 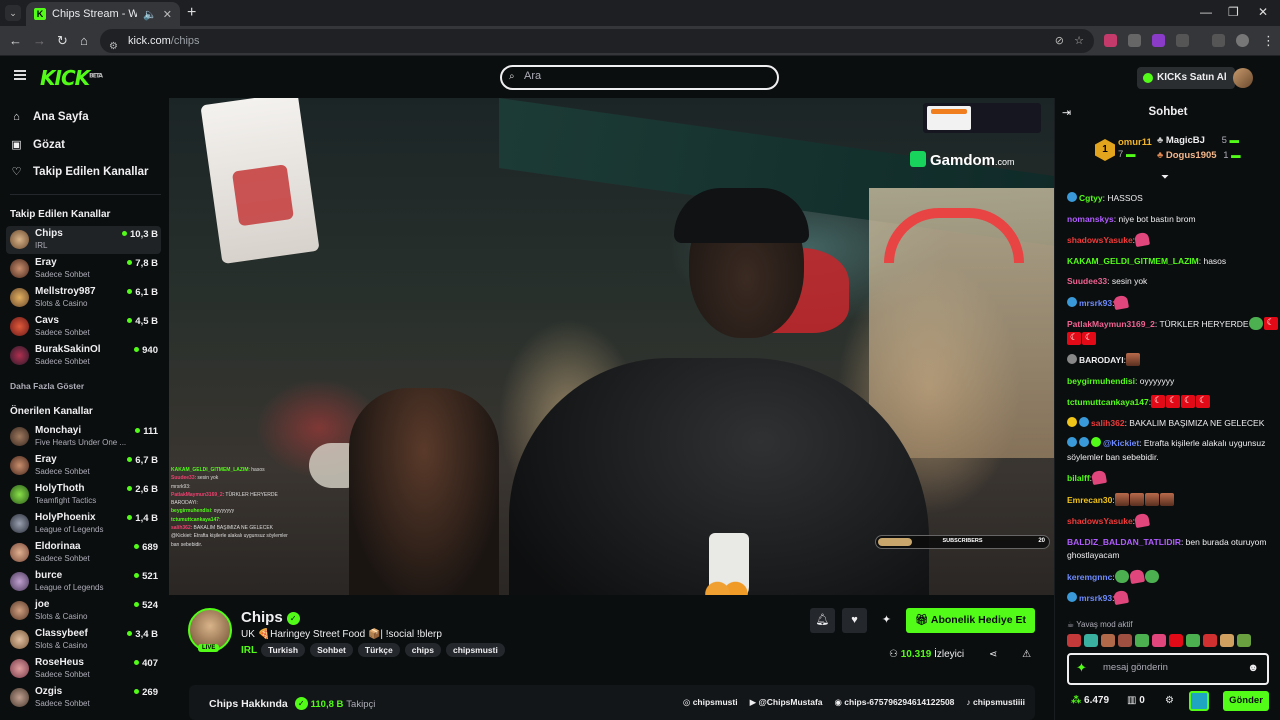 I want to click on profile-icon, so click(x=1242, y=40).